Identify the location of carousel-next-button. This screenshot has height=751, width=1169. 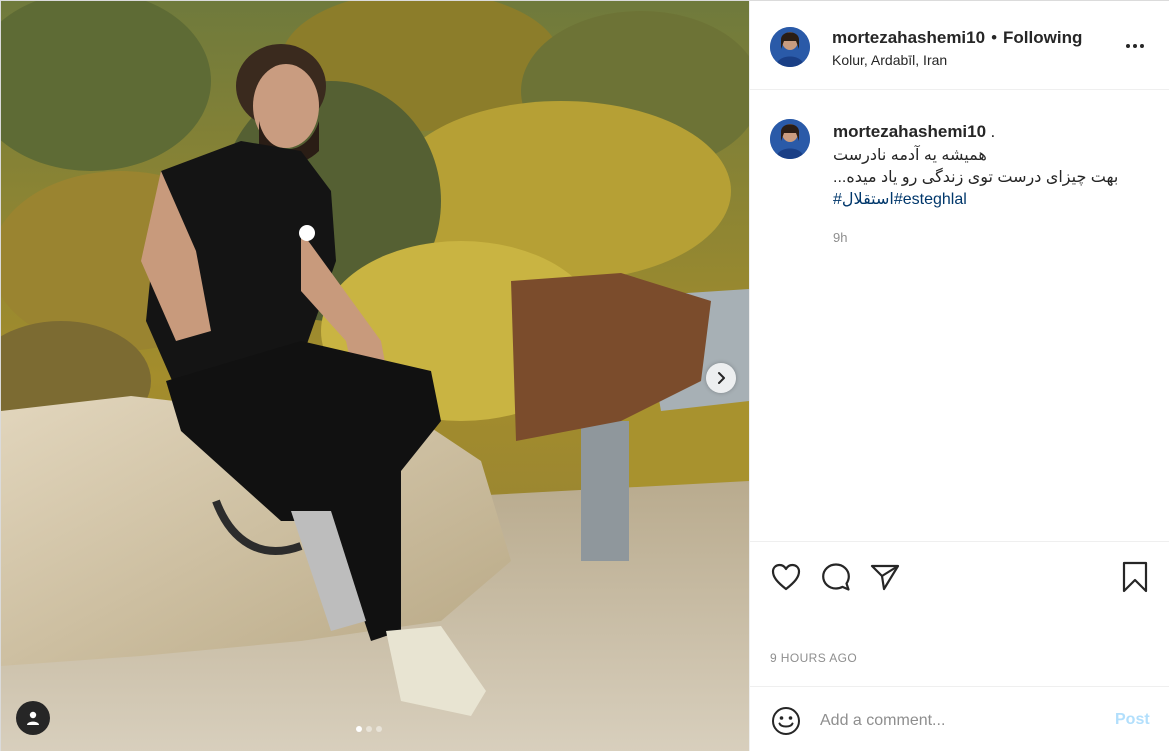
(721, 378).